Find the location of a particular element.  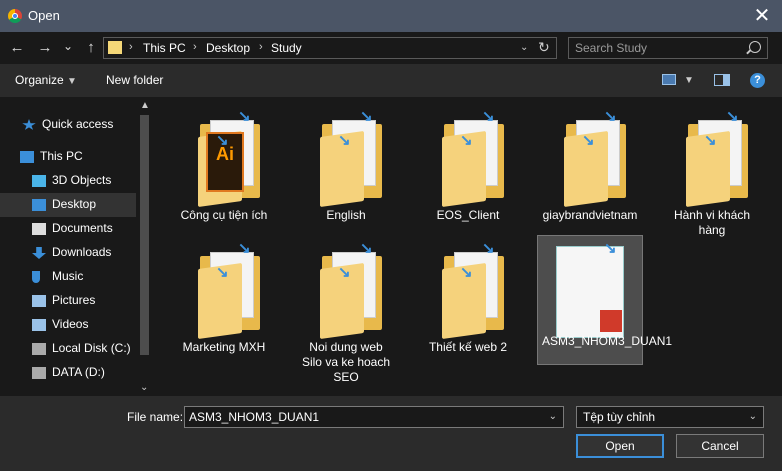

file-name-label: File name: is located at coordinates (155, 417).